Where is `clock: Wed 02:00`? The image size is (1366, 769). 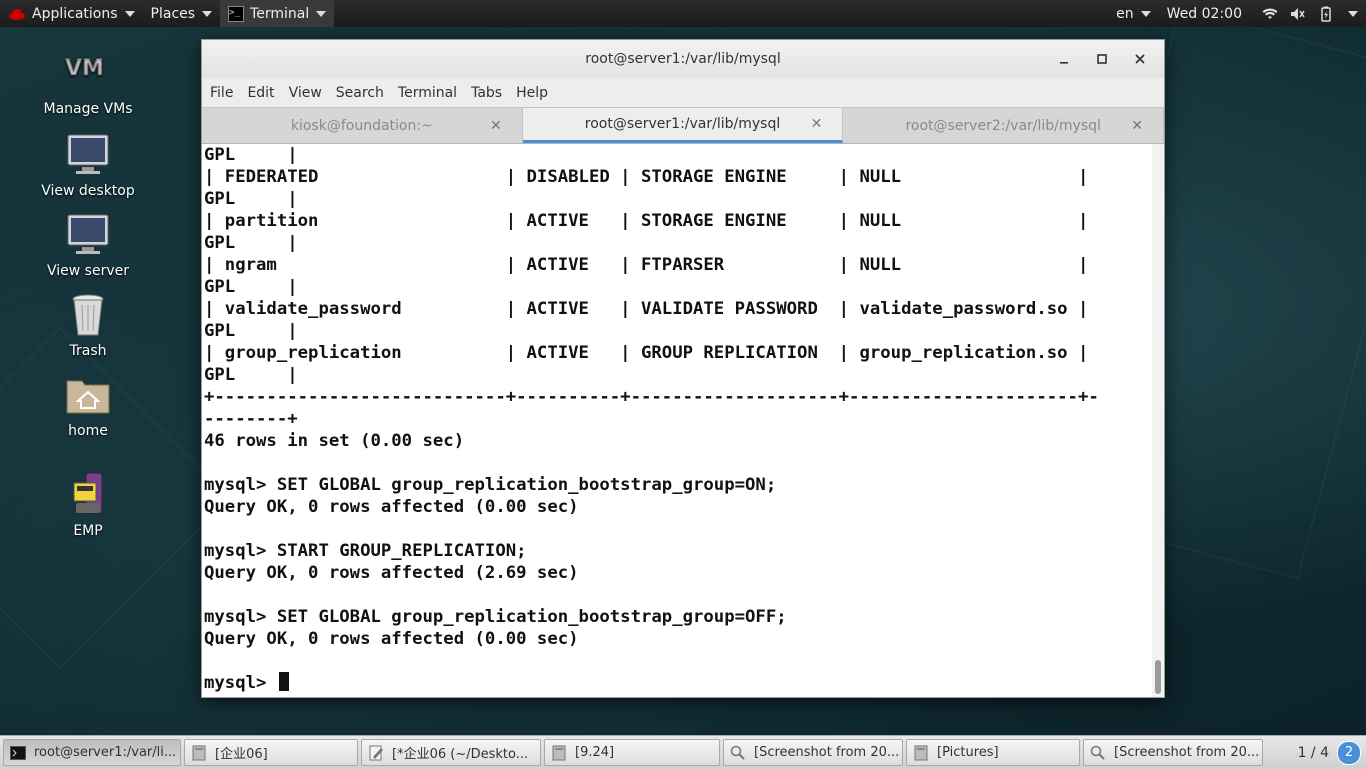
clock: Wed 02:00 is located at coordinates (1207, 13).